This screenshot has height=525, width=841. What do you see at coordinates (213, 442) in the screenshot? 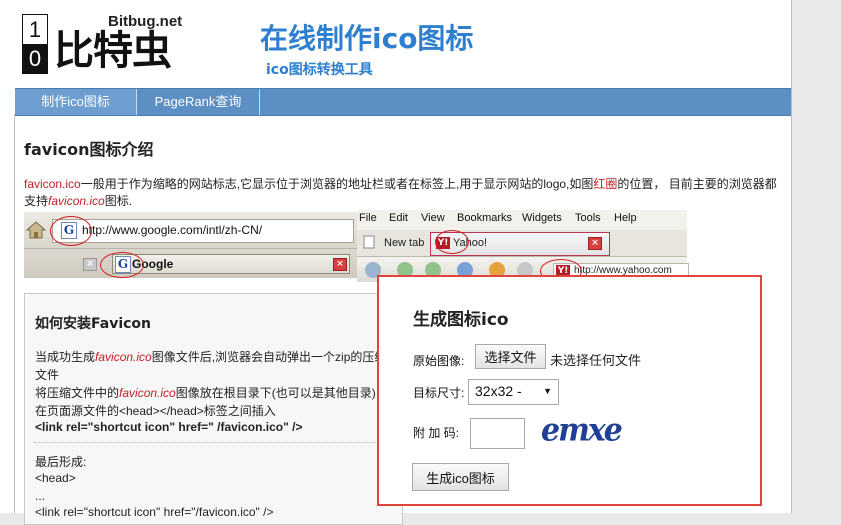
I see `divider` at bounding box center [213, 442].